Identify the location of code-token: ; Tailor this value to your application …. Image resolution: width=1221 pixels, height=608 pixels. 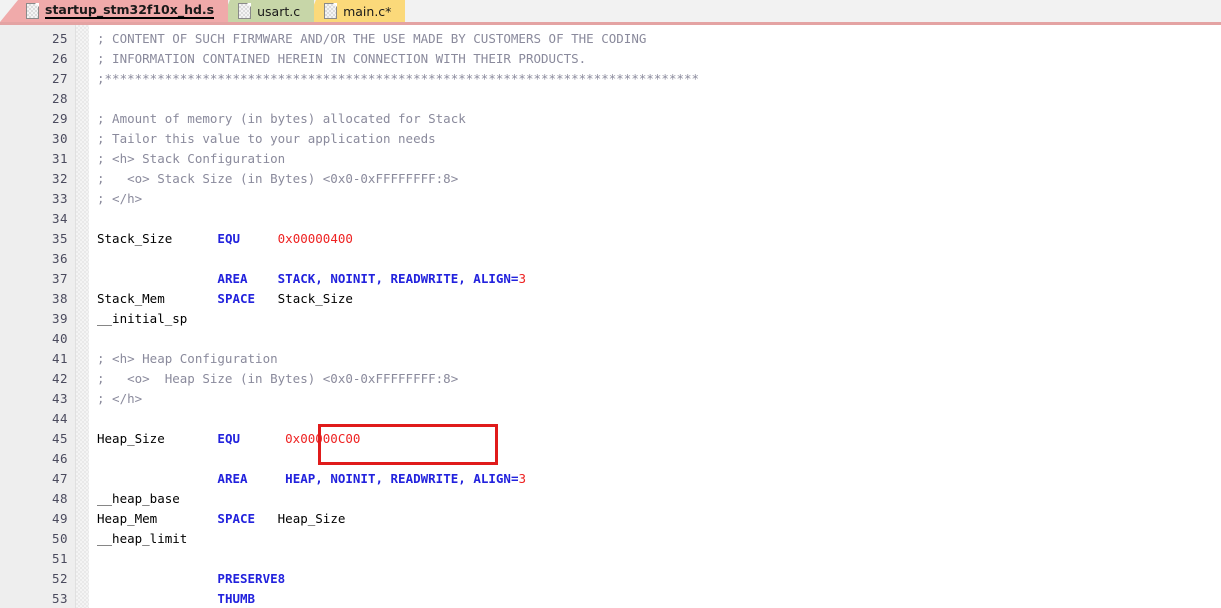
(266, 138).